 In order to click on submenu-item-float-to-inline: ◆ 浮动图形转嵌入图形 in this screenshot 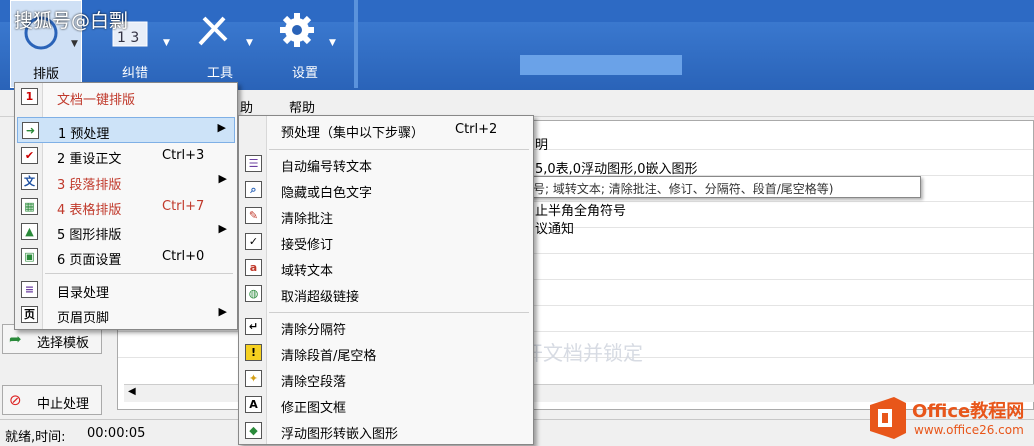, I will do `click(386, 431)`.